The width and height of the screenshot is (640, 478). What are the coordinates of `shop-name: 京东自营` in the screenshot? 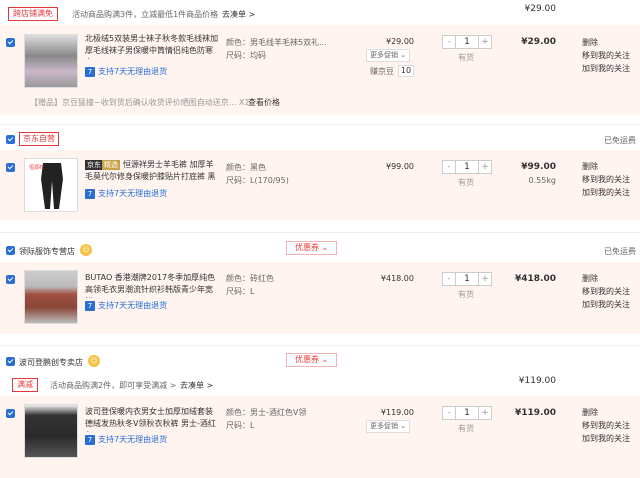 It's located at (39, 139).